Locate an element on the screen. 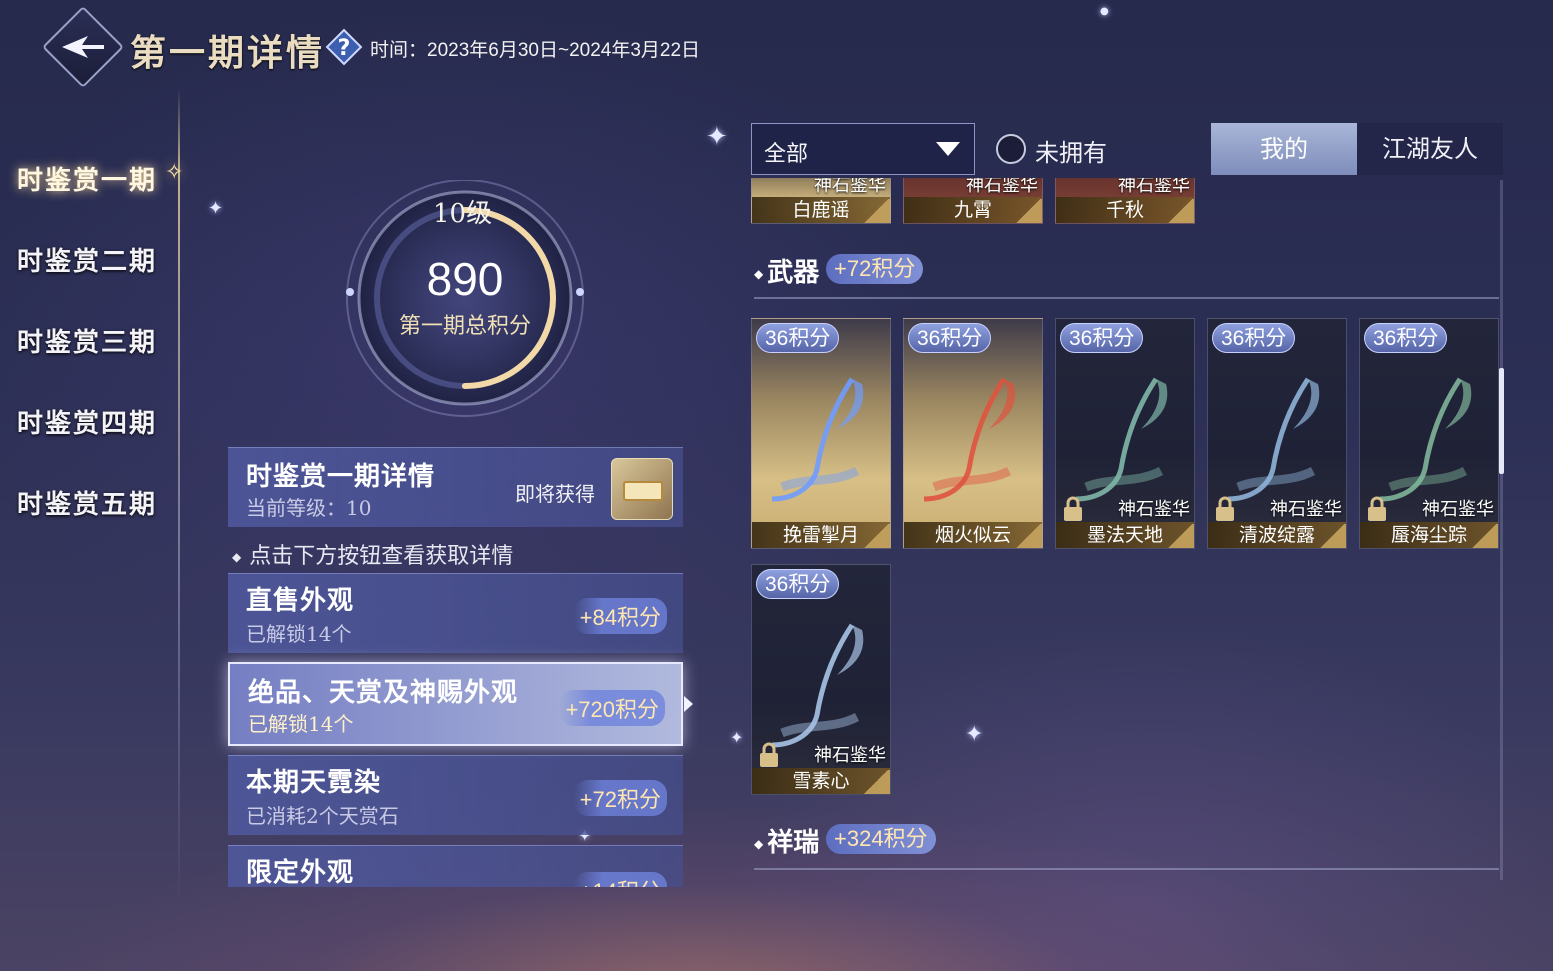  section-title-mounts: ◆ 祥瑞 is located at coordinates (787, 843).